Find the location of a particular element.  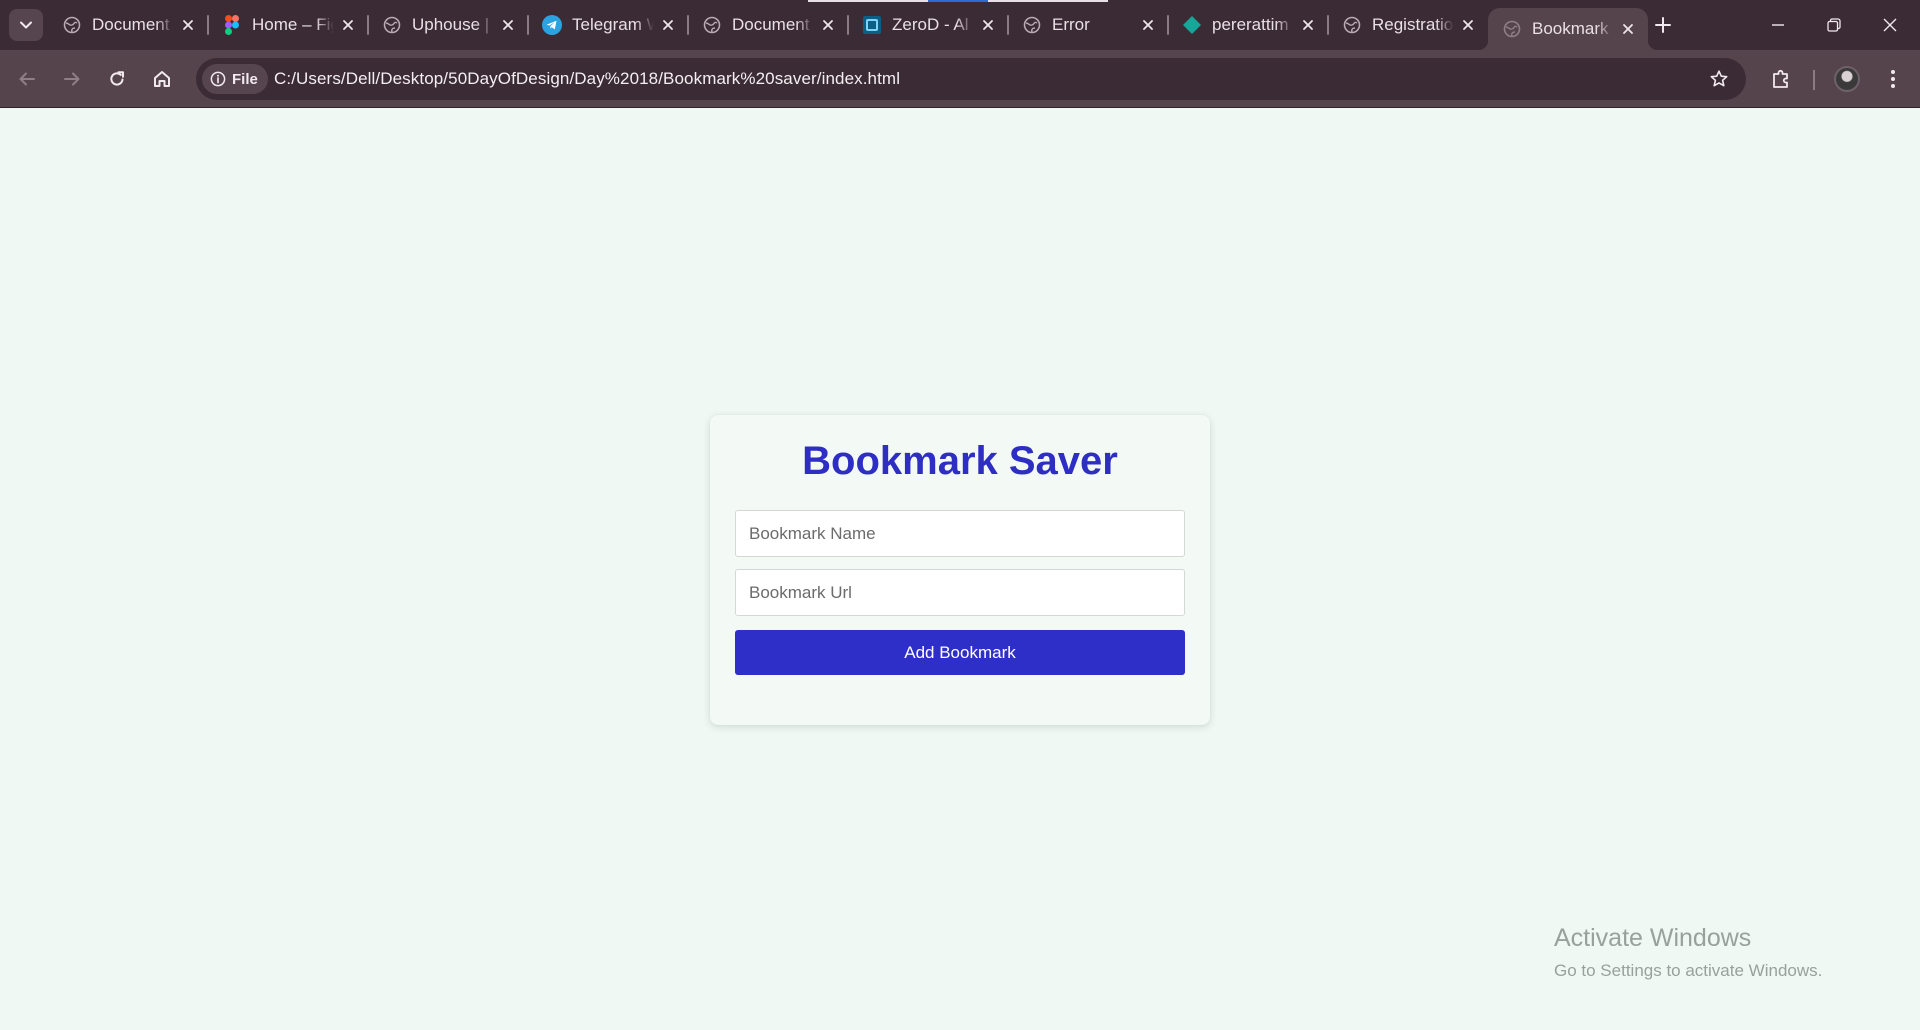

site-info-chip: File is located at coordinates (235, 79).